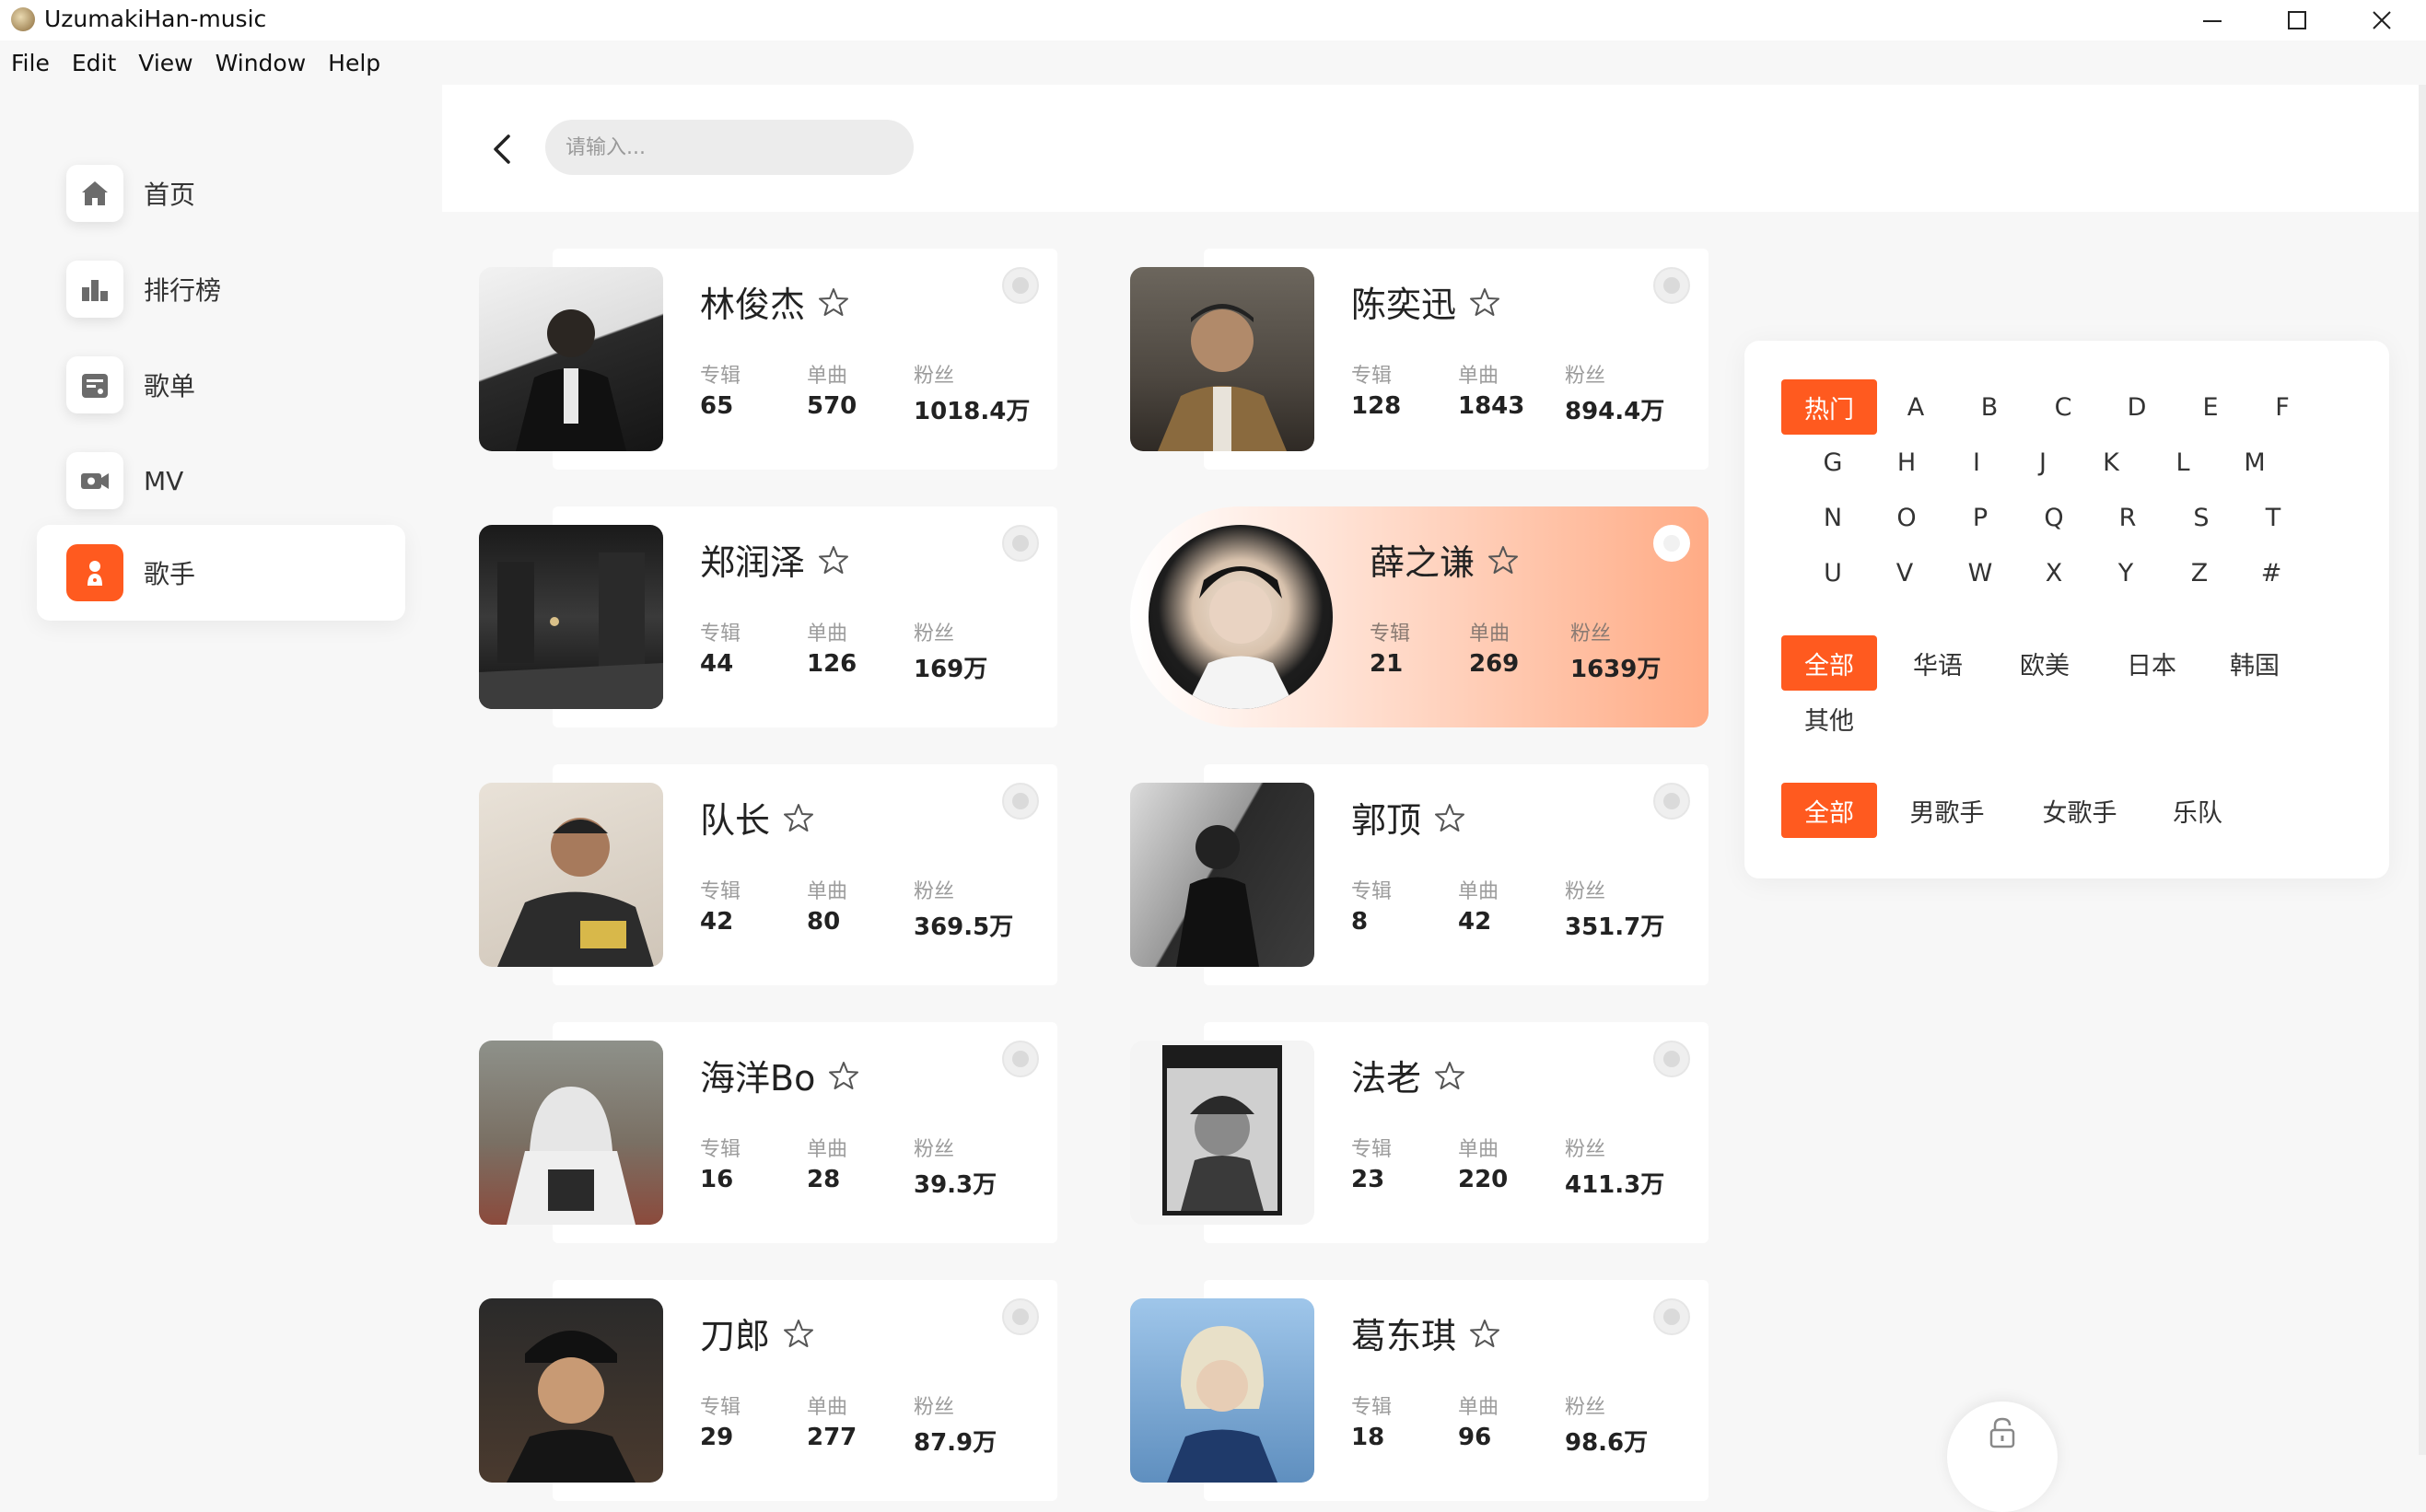 The height and width of the screenshot is (1512, 2426). What do you see at coordinates (2080, 810) in the screenshot?
I see `filter-type: 女歌手` at bounding box center [2080, 810].